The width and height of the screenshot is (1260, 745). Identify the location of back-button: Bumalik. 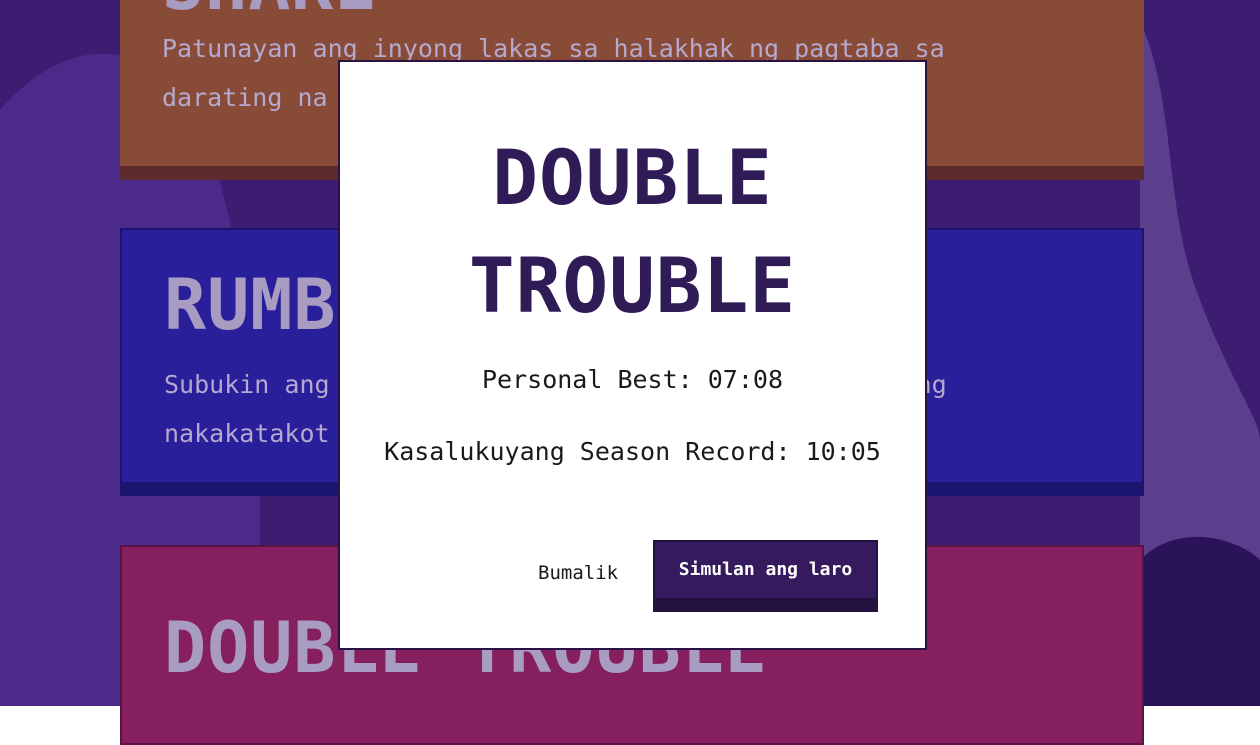
(578, 573).